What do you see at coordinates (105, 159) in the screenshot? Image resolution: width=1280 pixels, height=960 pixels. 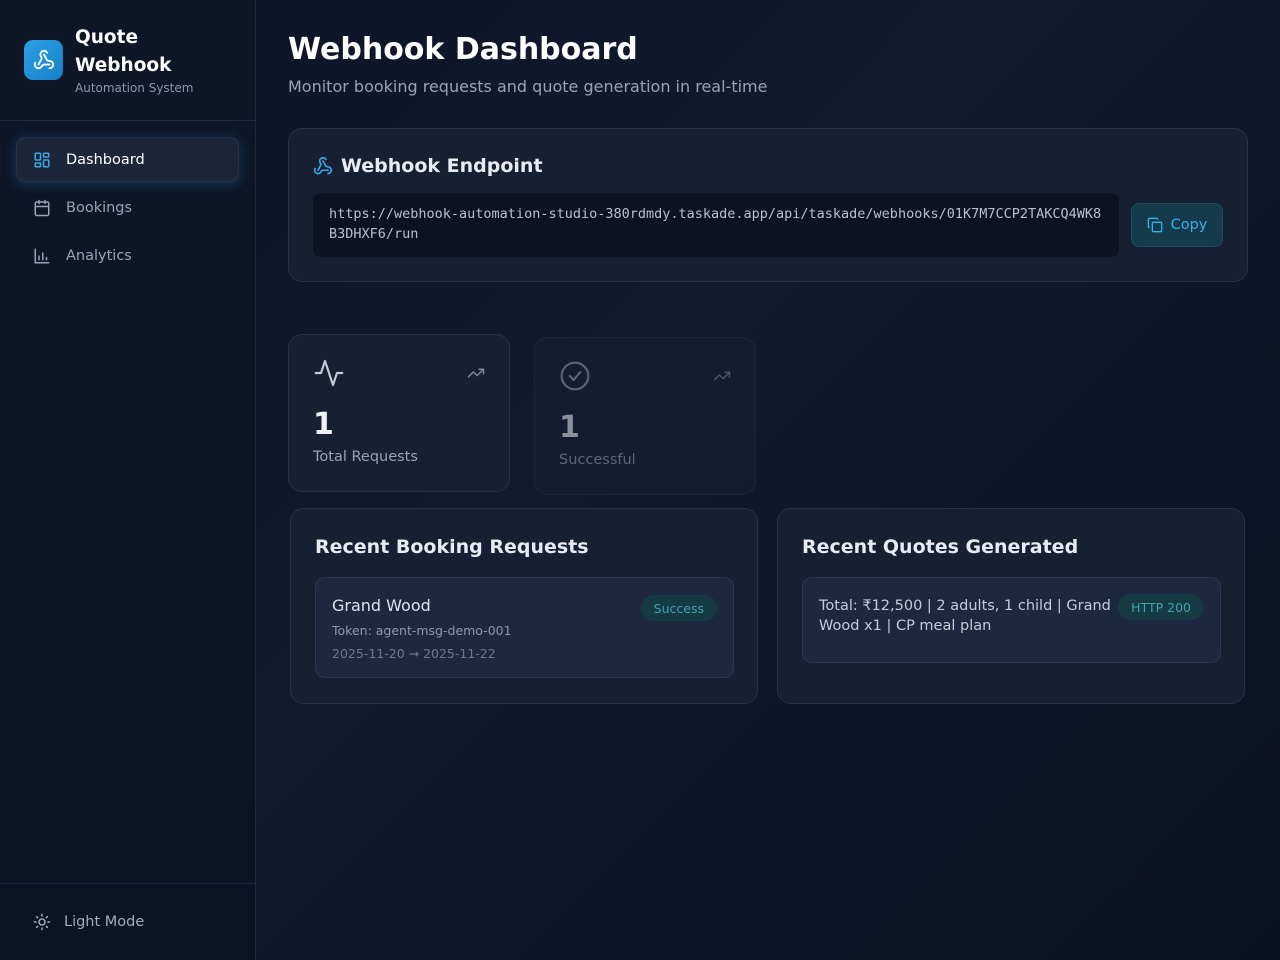 I see `sidebar-item-label: Dashboard` at bounding box center [105, 159].